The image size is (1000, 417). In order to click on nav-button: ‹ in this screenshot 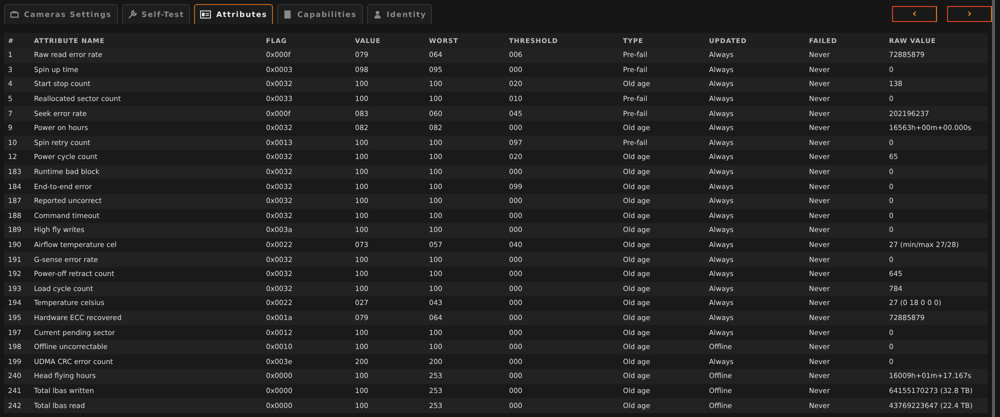, I will do `click(914, 14)`.